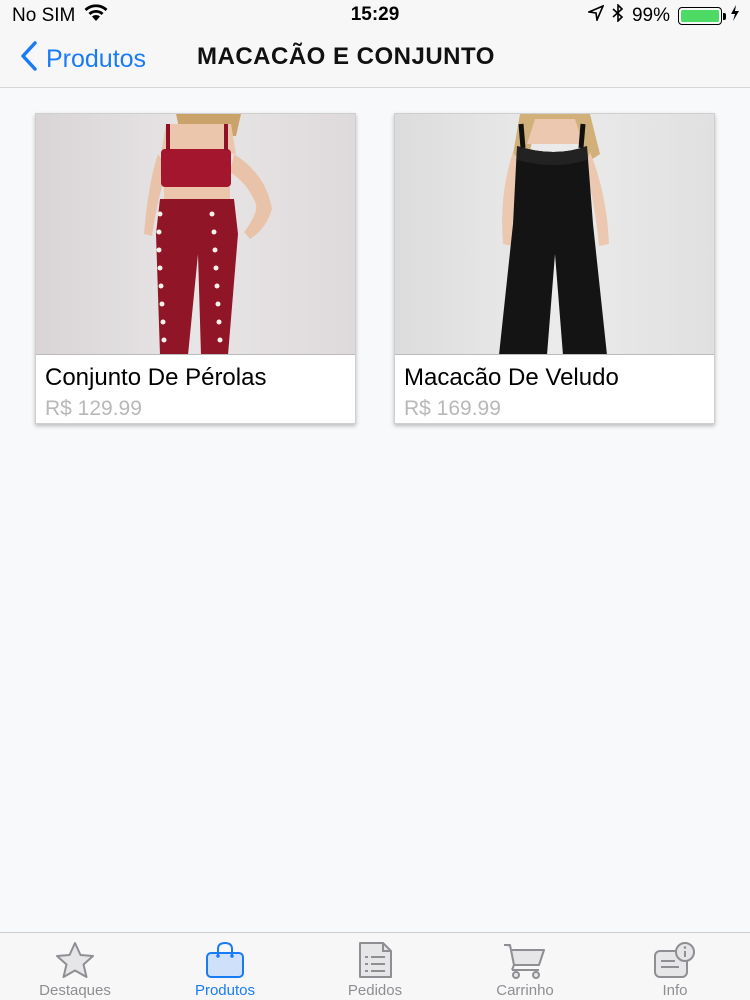 The width and height of the screenshot is (750, 1000). What do you see at coordinates (595, 15) in the screenshot?
I see `location-arrow-icon` at bounding box center [595, 15].